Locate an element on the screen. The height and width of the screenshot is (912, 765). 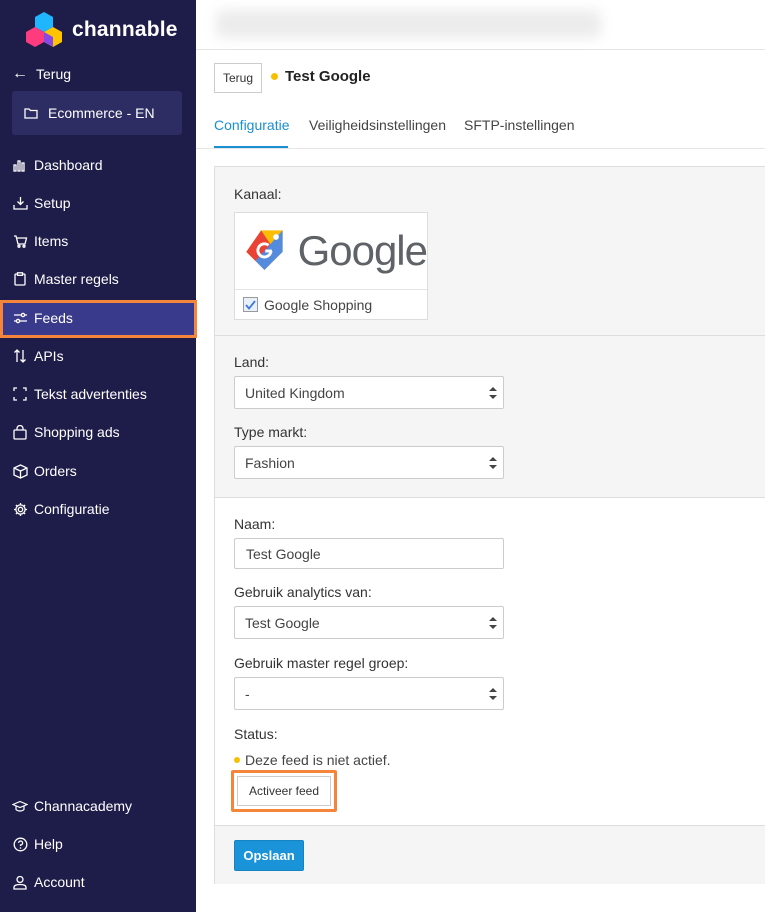
save-button: Opslaan is located at coordinates (269, 855).